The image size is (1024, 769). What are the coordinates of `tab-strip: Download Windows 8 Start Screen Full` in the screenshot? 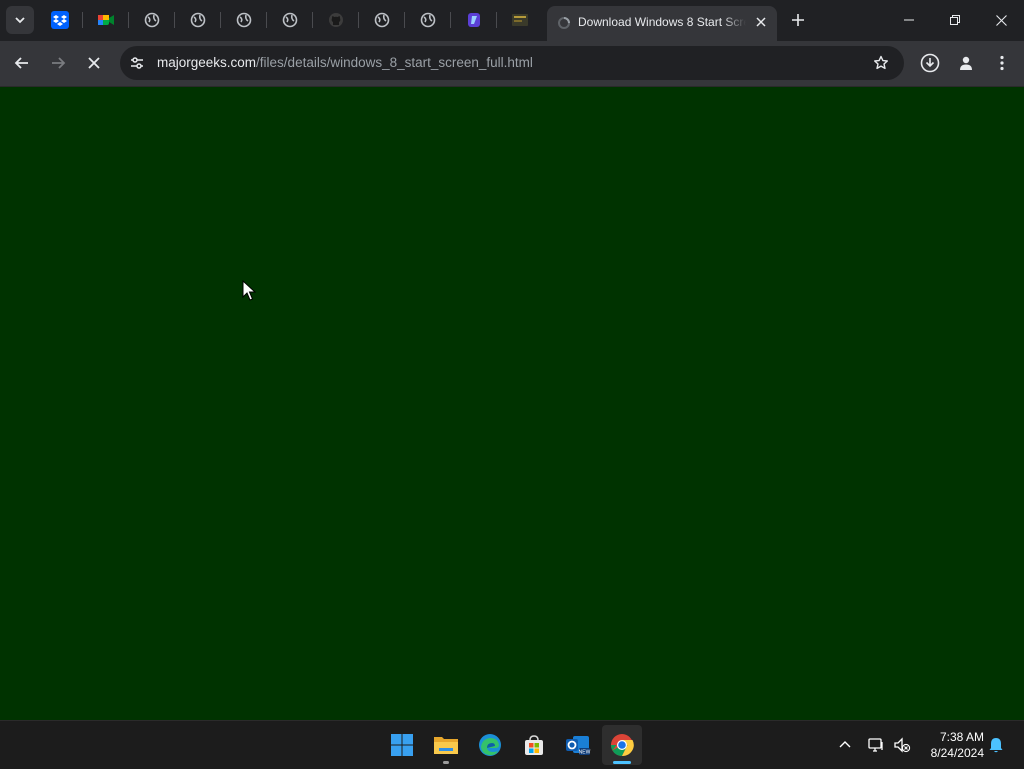 It's located at (512, 20).